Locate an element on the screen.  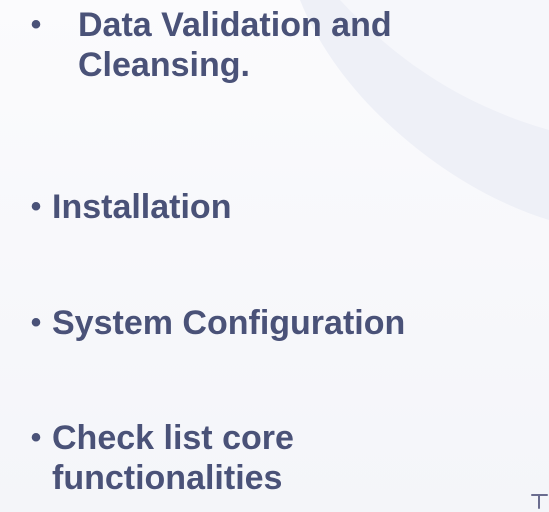
bullet-text: Check list core functionalities is located at coordinates (173, 458).